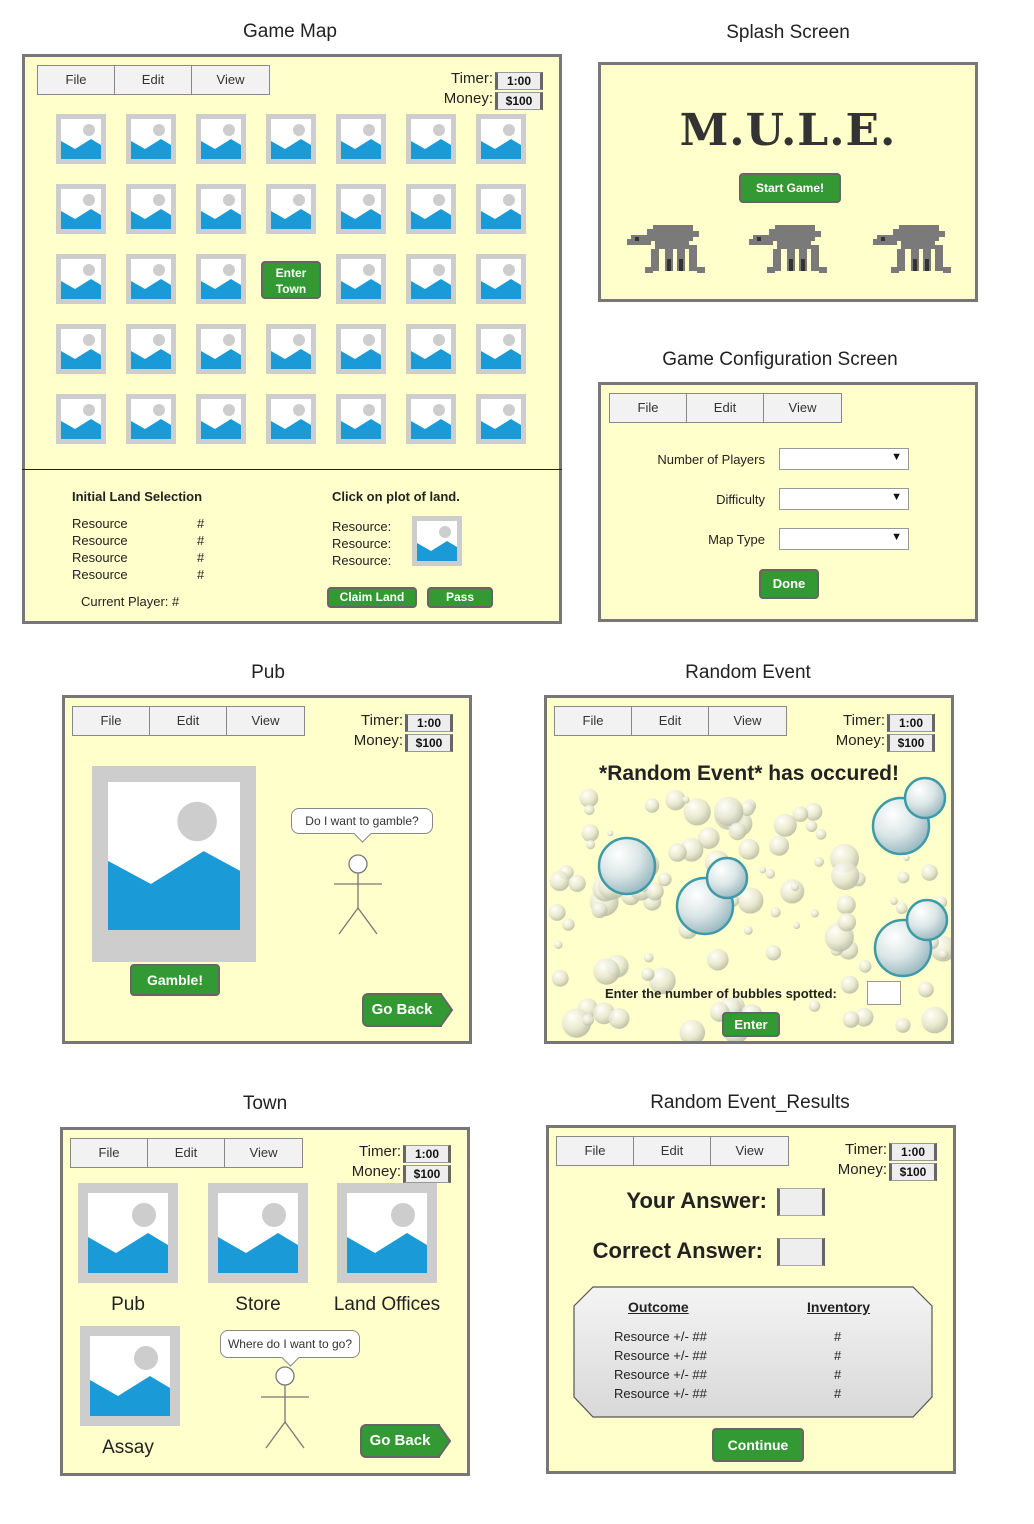 This screenshot has height=1524, width=1034. Describe the element at coordinates (790, 188) in the screenshot. I see `start-game-button: Start Game!` at that location.